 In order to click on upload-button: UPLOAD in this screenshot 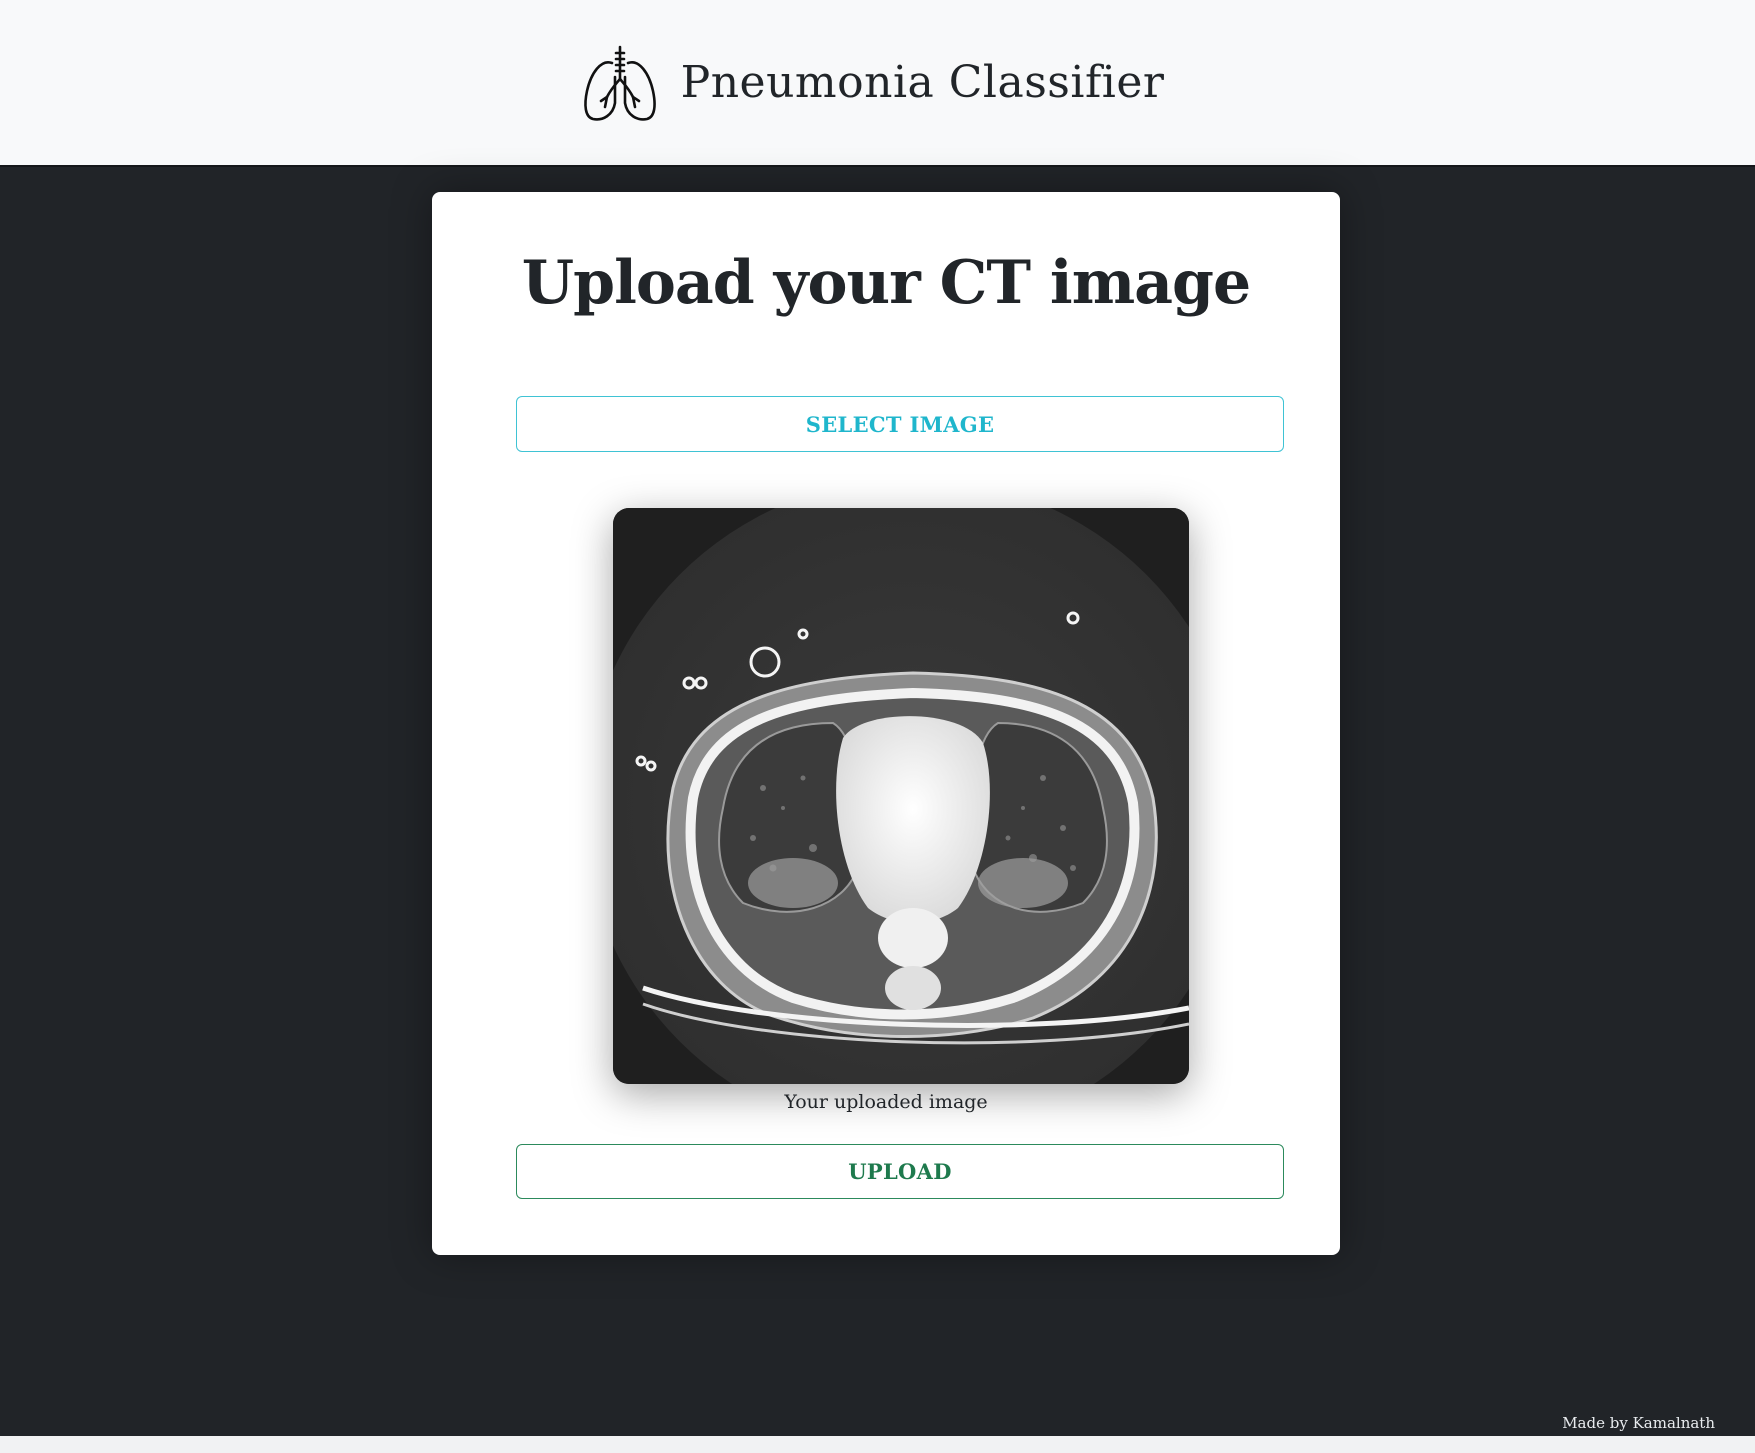, I will do `click(900, 1171)`.